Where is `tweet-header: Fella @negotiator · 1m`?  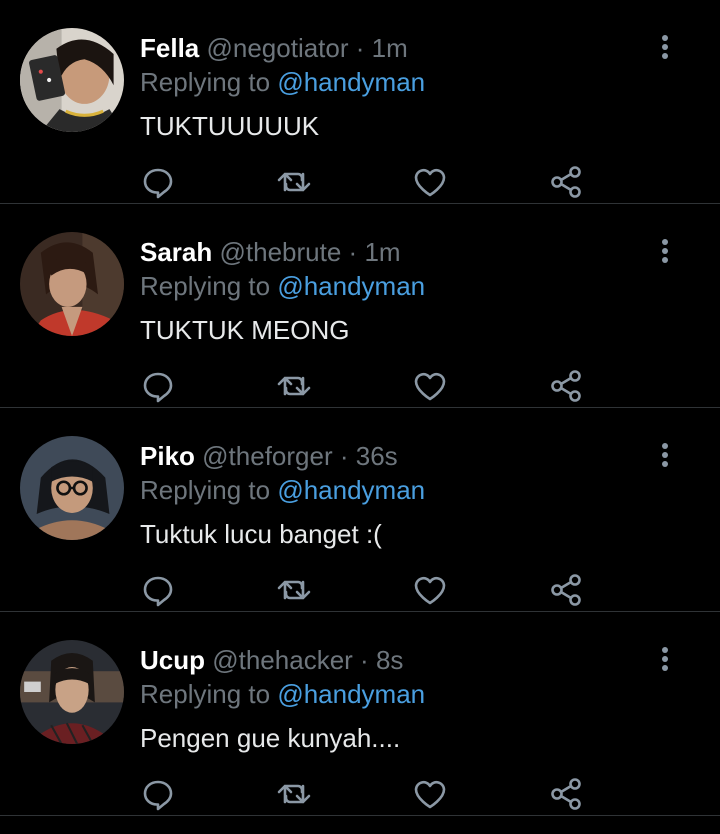
tweet-header: Fella @negotiator · 1m is located at coordinates (274, 48).